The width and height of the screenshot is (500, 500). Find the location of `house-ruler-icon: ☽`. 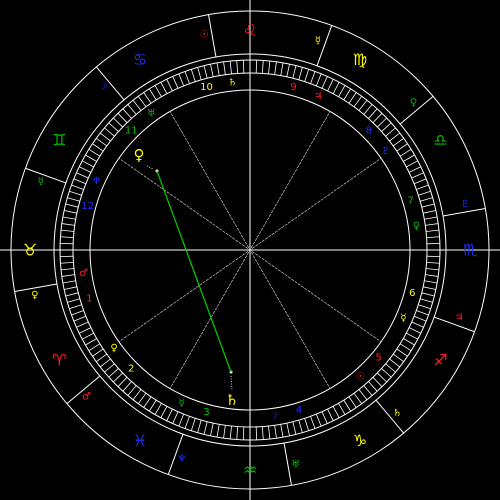

house-ruler-icon: ☽ is located at coordinates (273, 416).